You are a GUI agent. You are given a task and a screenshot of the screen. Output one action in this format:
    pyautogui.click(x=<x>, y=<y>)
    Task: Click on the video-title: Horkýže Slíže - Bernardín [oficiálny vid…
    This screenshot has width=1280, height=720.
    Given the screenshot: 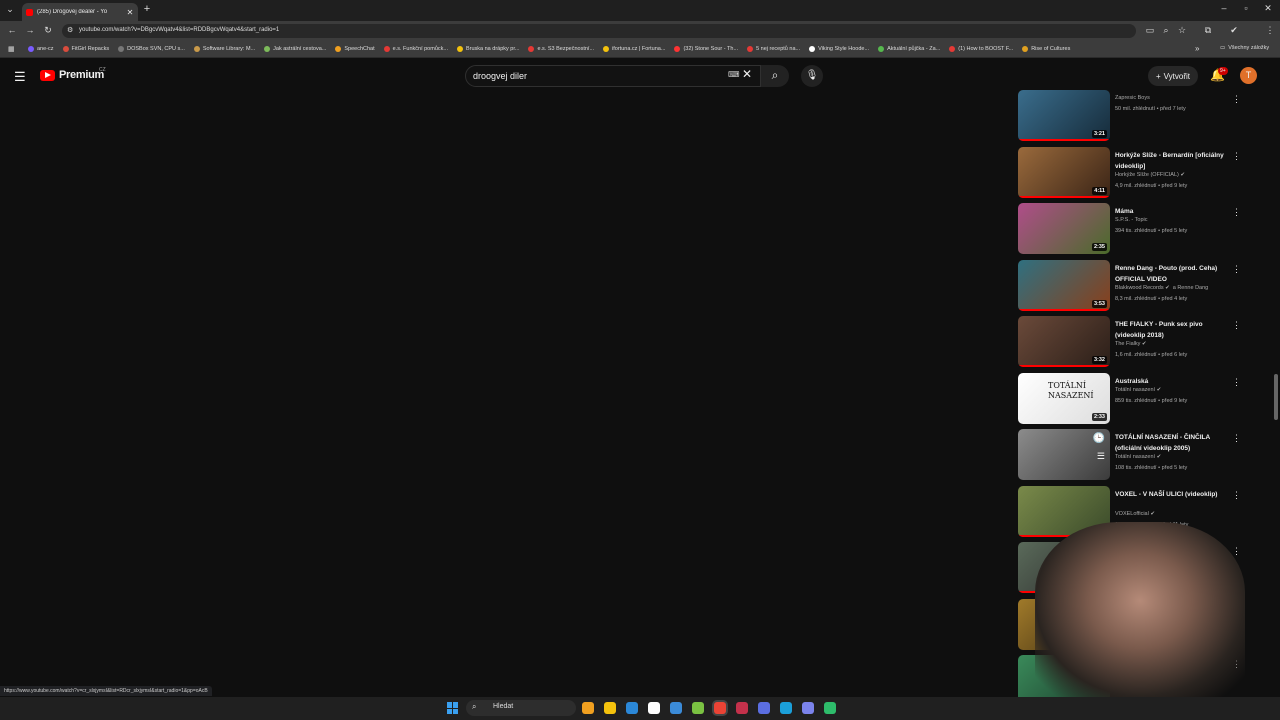 What is the action you would take?
    pyautogui.click(x=1173, y=161)
    